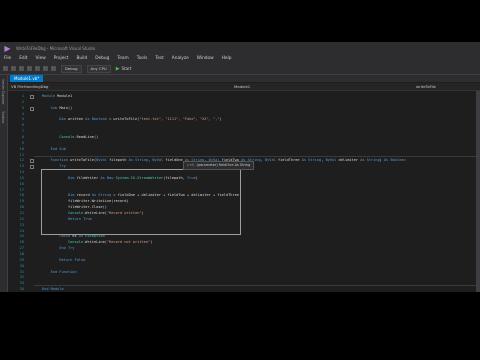 The height and width of the screenshot is (360, 480). Describe the element at coordinates (61, 58) in the screenshot. I see `menu-project: Project` at that location.